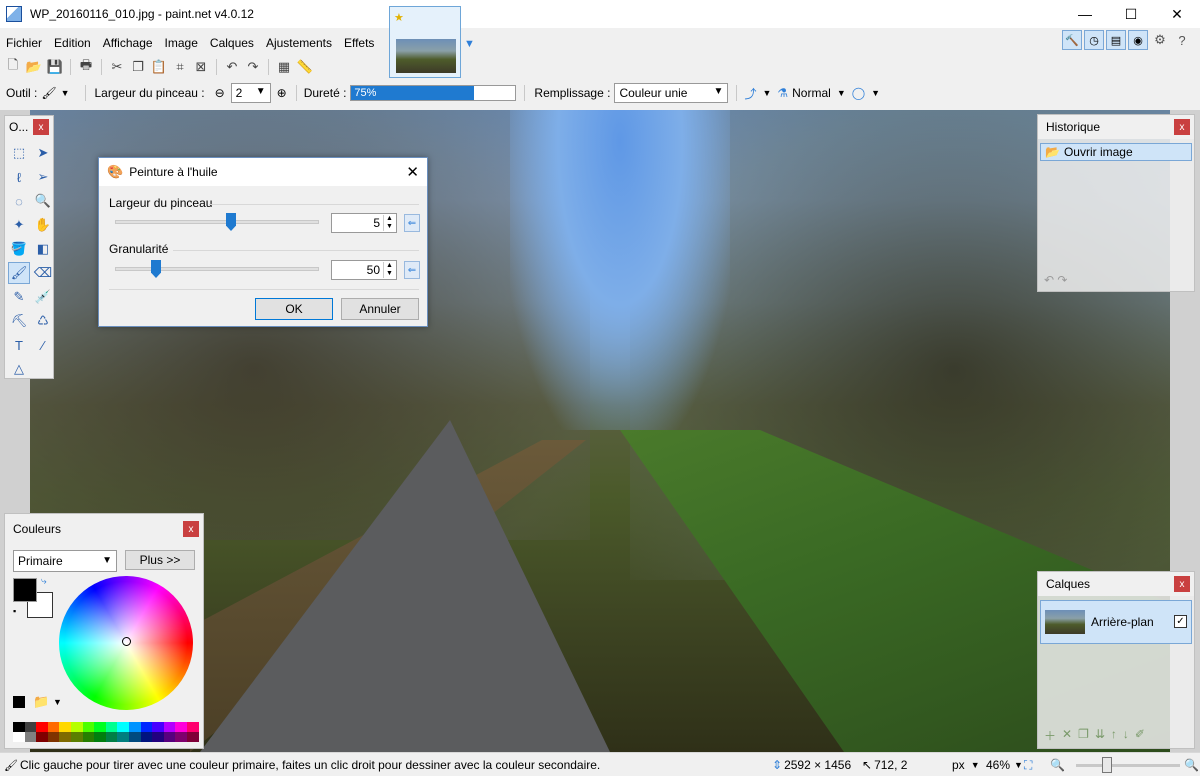 The width and height of the screenshot is (1200, 776). Describe the element at coordinates (34, 67) in the screenshot. I see `open-icon: 📂` at that location.